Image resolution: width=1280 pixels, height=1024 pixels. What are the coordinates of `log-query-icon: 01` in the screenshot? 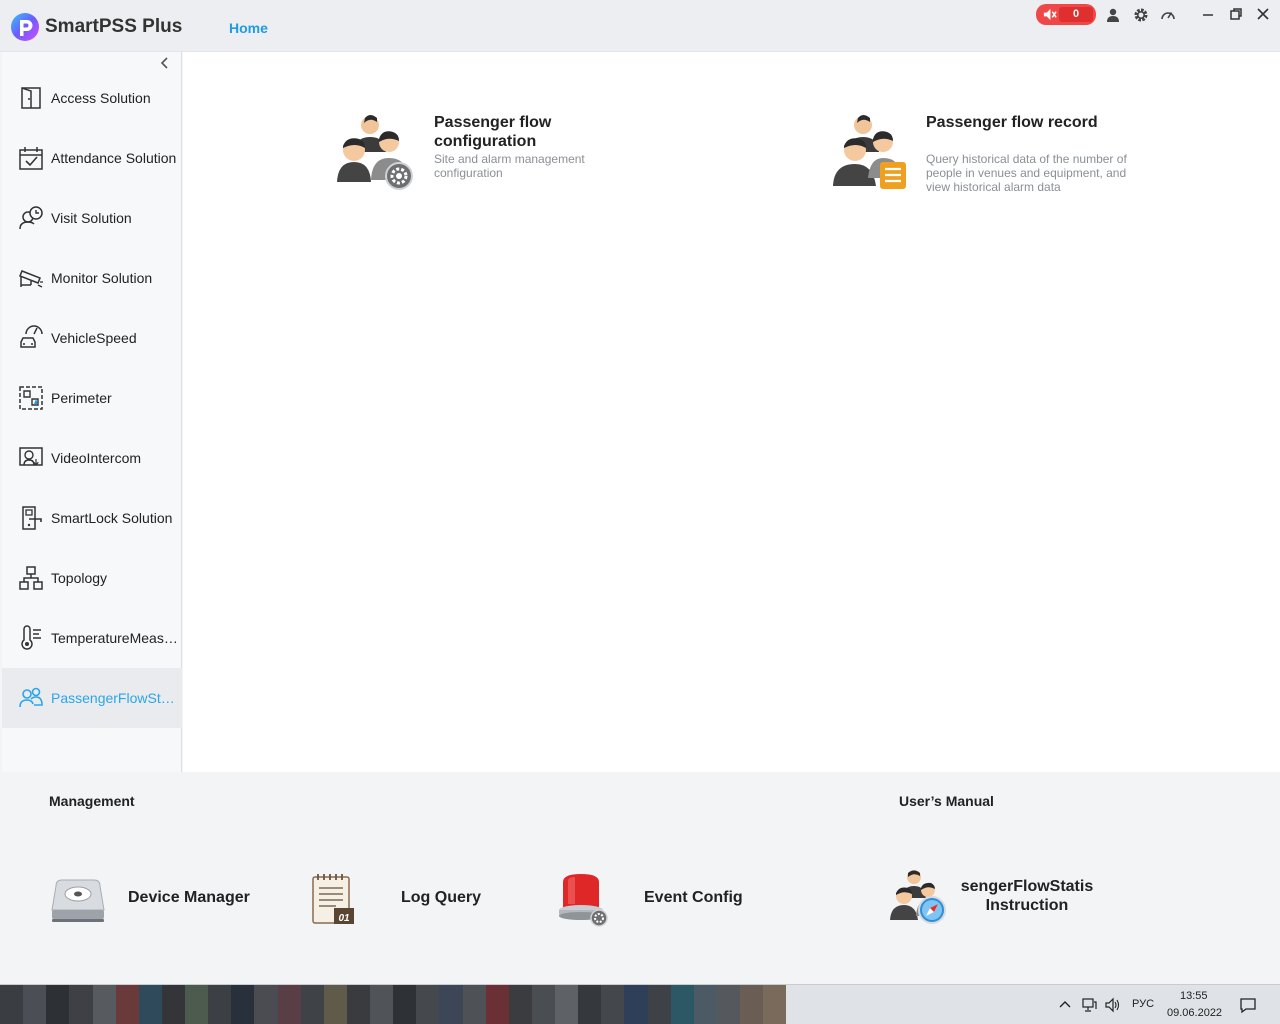 It's located at (333, 899).